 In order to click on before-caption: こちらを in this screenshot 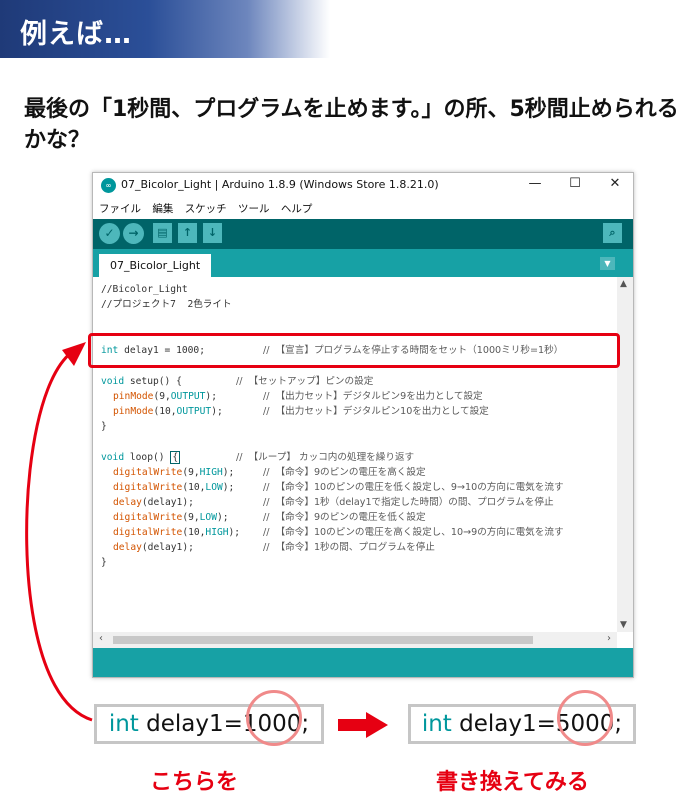, I will do `click(194, 782)`.